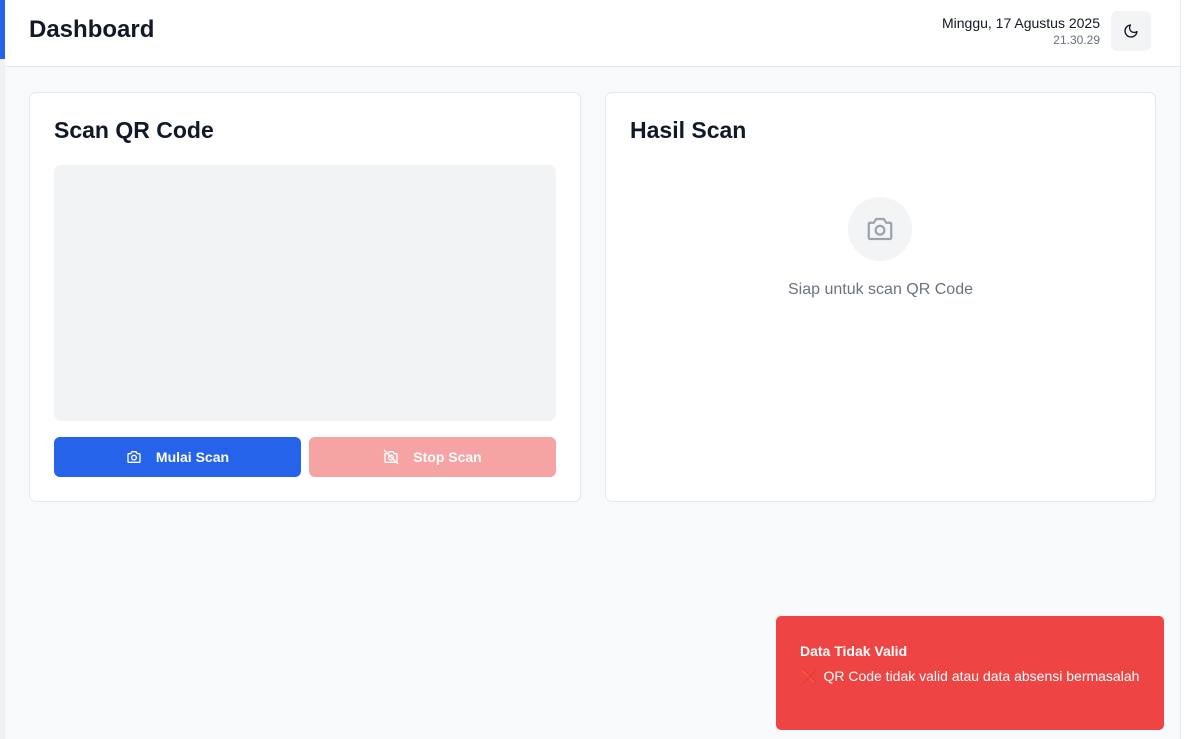  What do you see at coordinates (854, 651) in the screenshot?
I see `toast-title: Data Tidak Valid` at bounding box center [854, 651].